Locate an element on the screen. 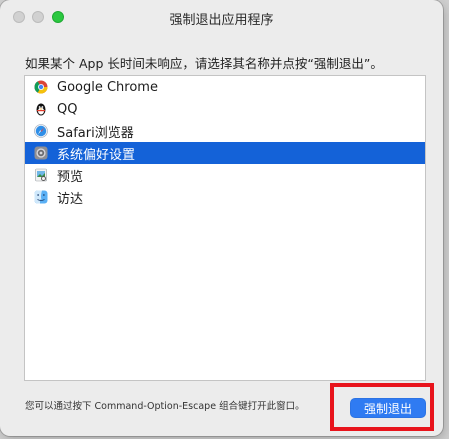 Image resolution: width=449 pixels, height=439 pixels. app-label: 系统偏好设置 is located at coordinates (96, 155).